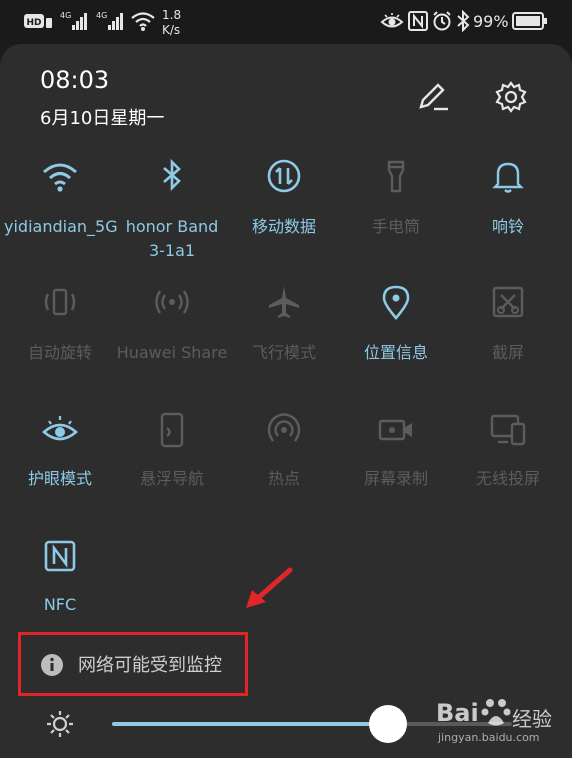  I want to click on tile-mobile-data: 移动数据, so click(284, 210).